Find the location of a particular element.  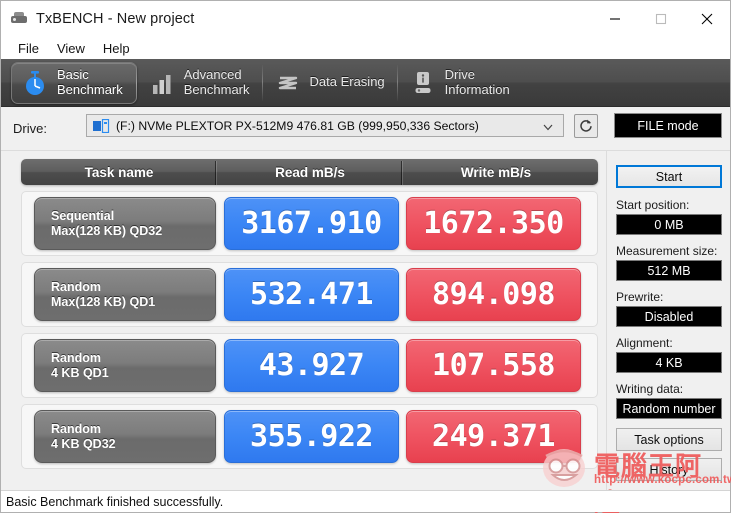

write-value: 1672.350 is located at coordinates (493, 223).